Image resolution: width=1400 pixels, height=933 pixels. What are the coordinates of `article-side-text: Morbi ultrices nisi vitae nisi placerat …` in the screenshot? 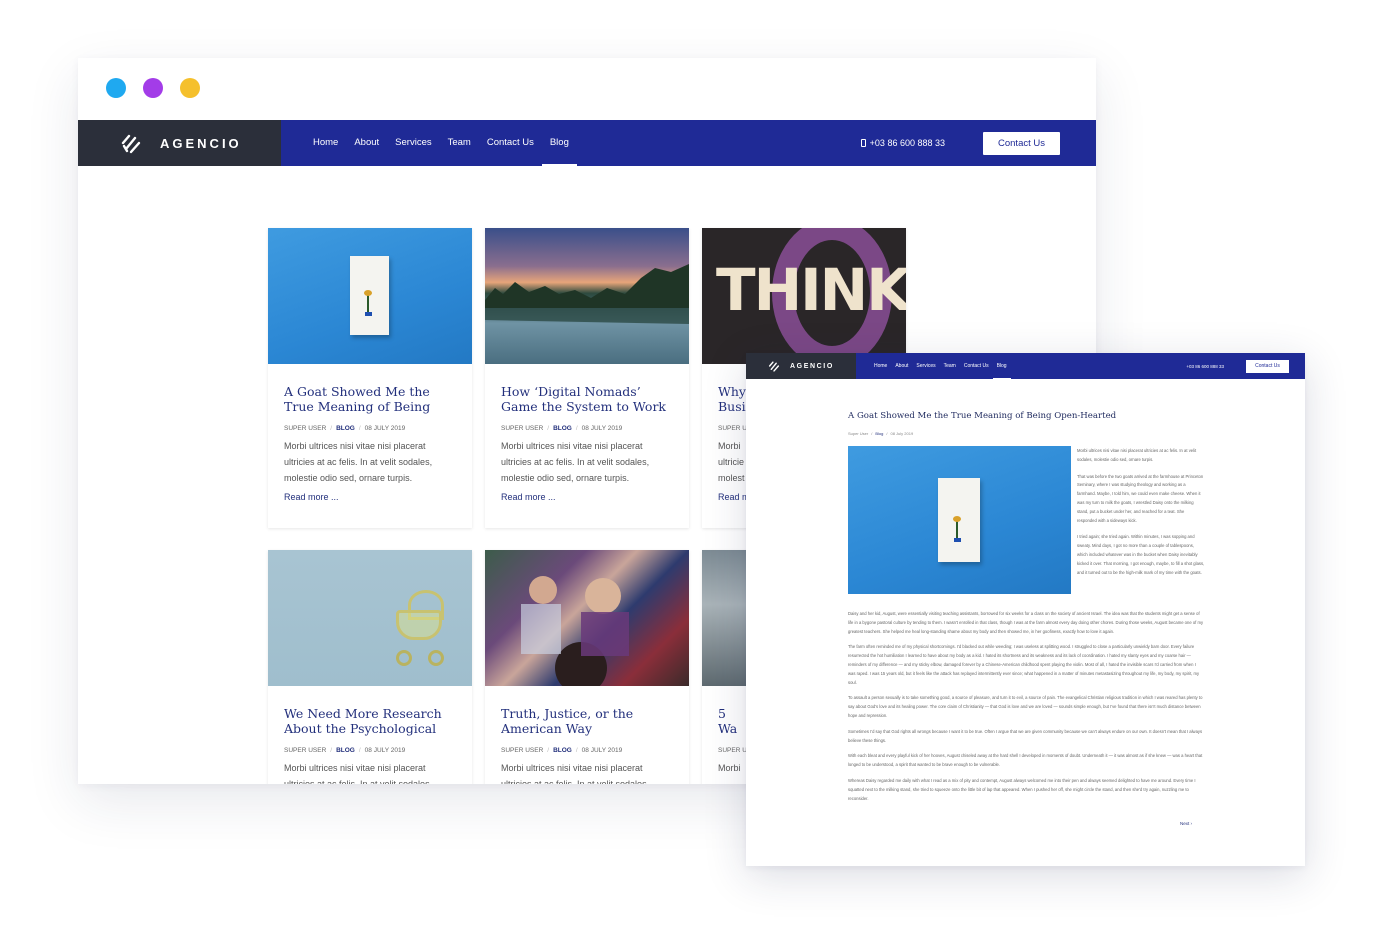 It's located at (1141, 516).